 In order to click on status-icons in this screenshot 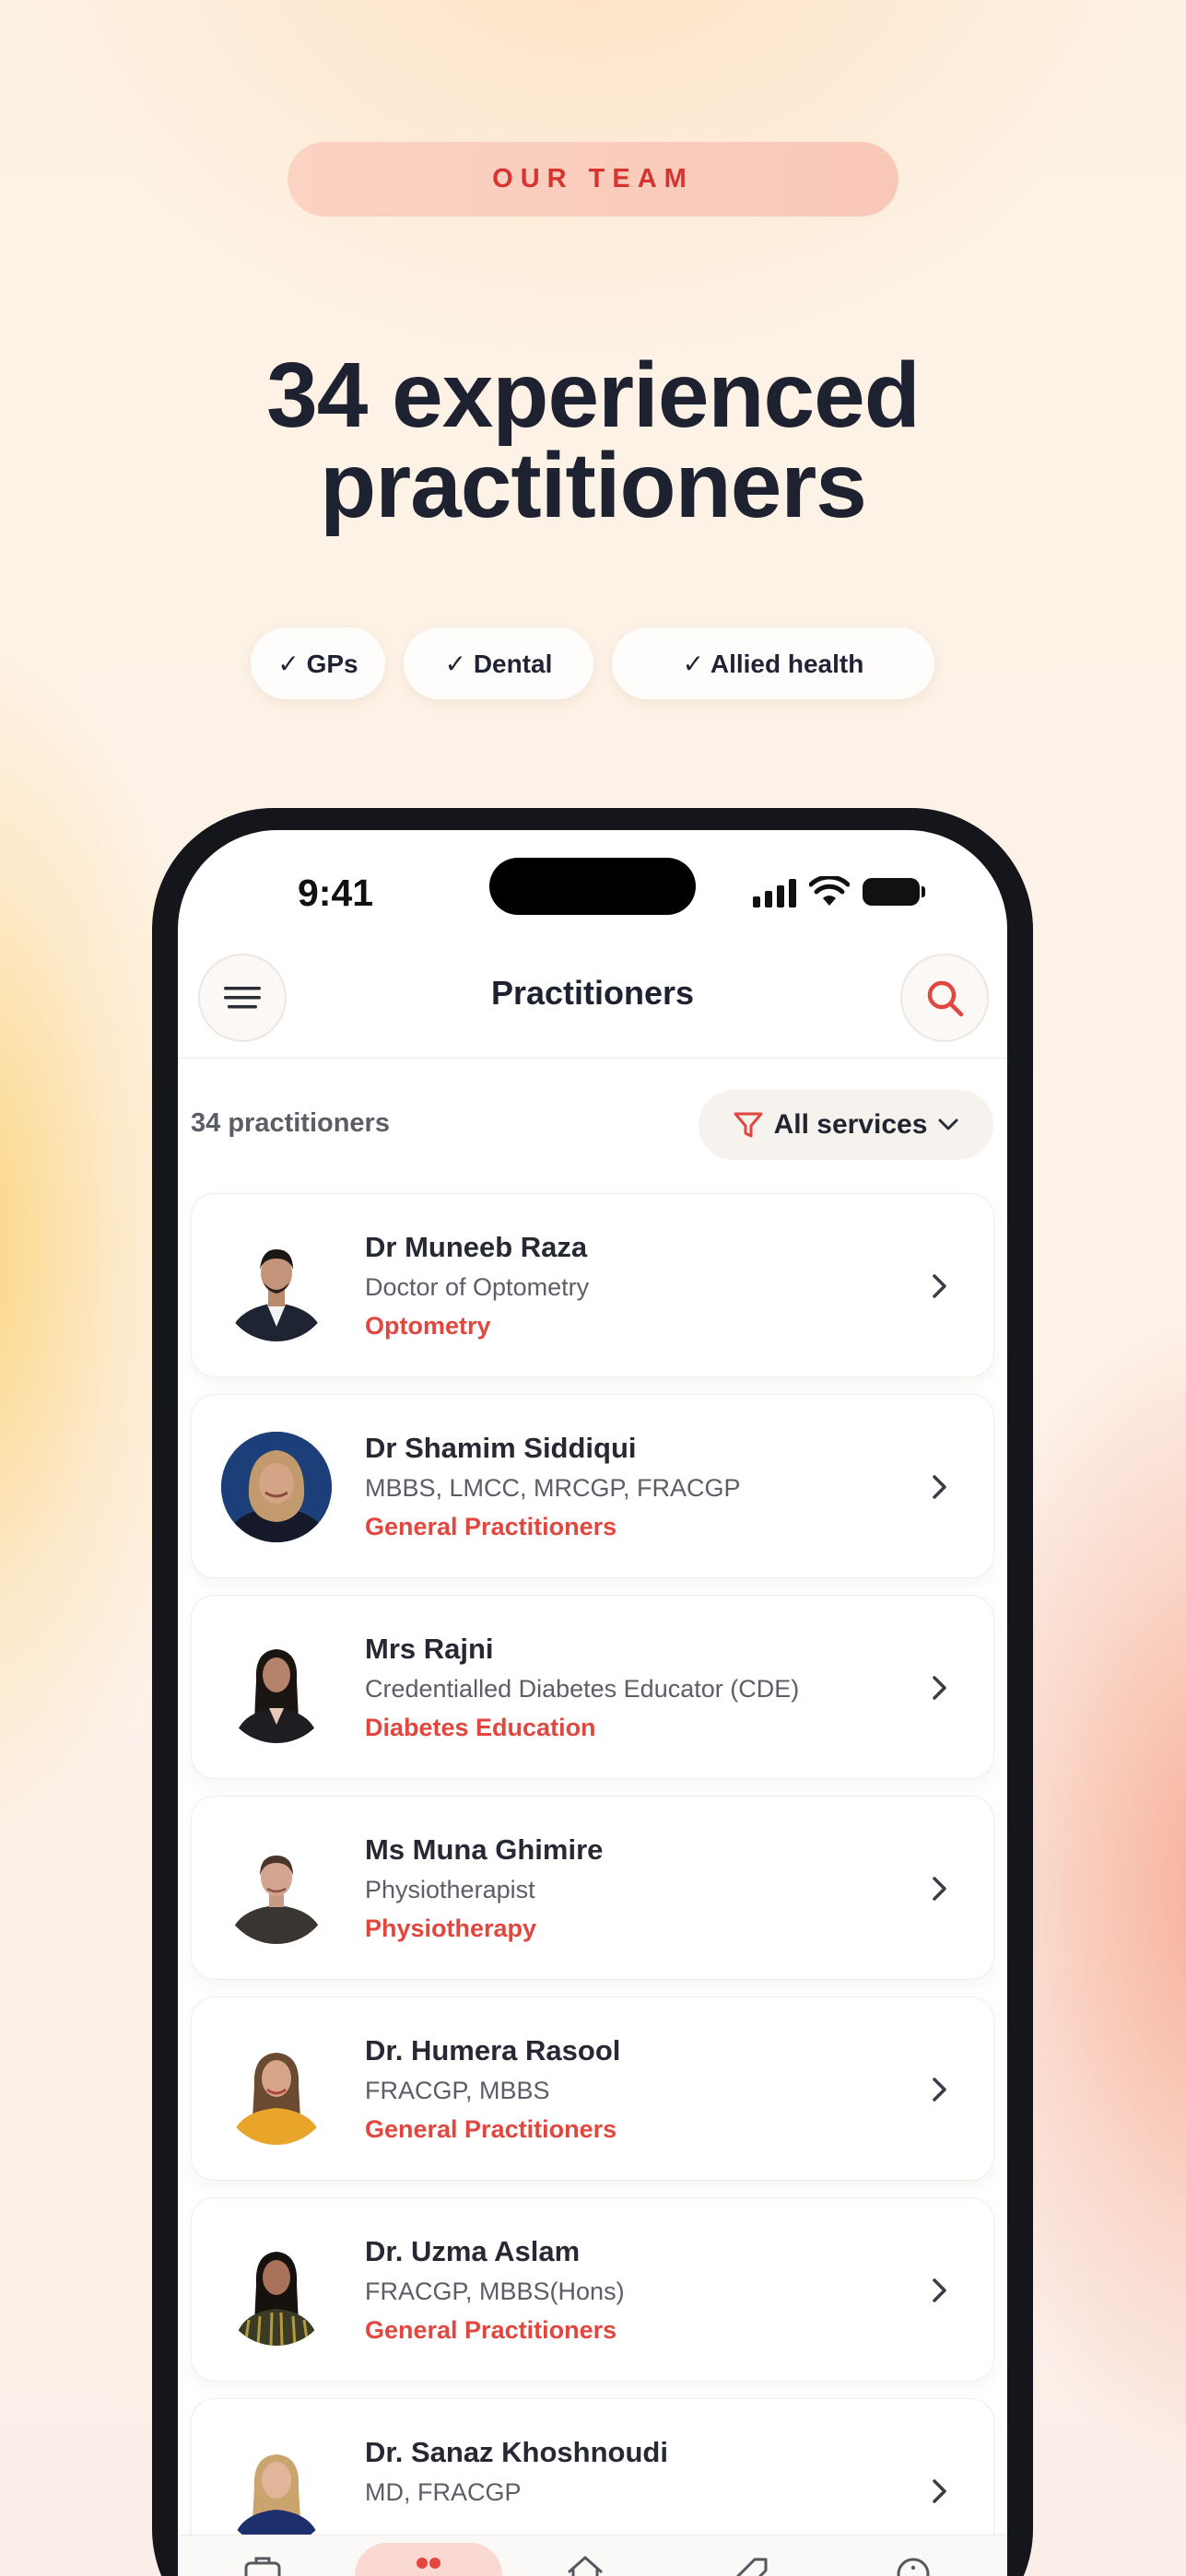, I will do `click(839, 890)`.